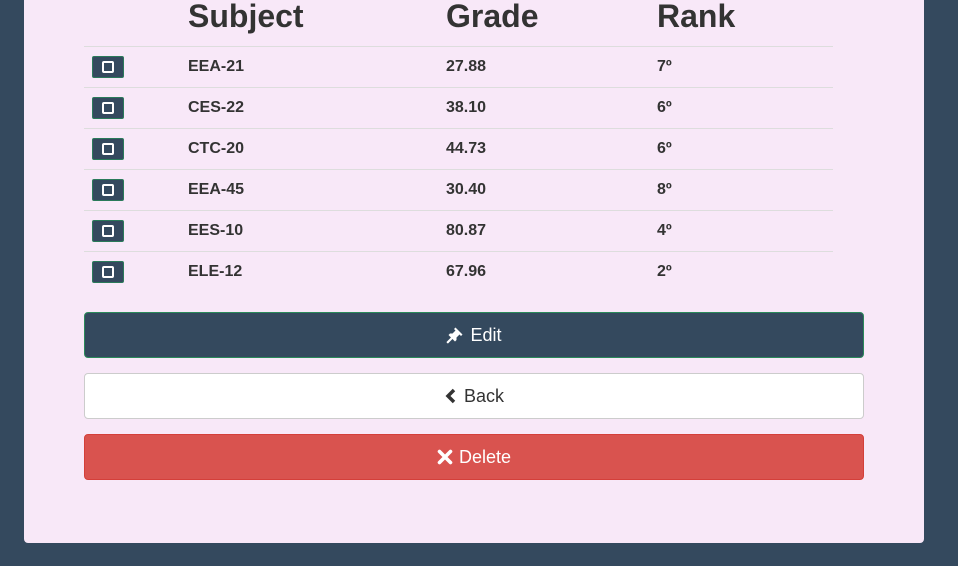 The height and width of the screenshot is (566, 958). What do you see at coordinates (445, 457) in the screenshot?
I see `close-icon` at bounding box center [445, 457].